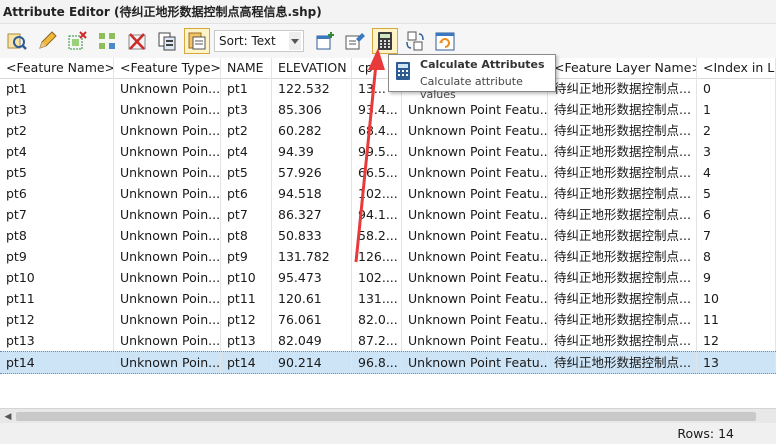  Describe the element at coordinates (736, 109) in the screenshot. I see `table-cell: 1` at that location.